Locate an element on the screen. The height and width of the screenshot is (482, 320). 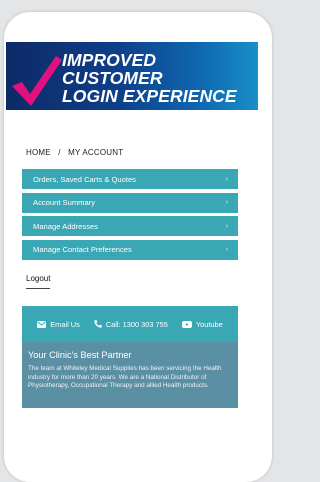
call-link: Call: 1300 303 755 is located at coordinates (131, 324).